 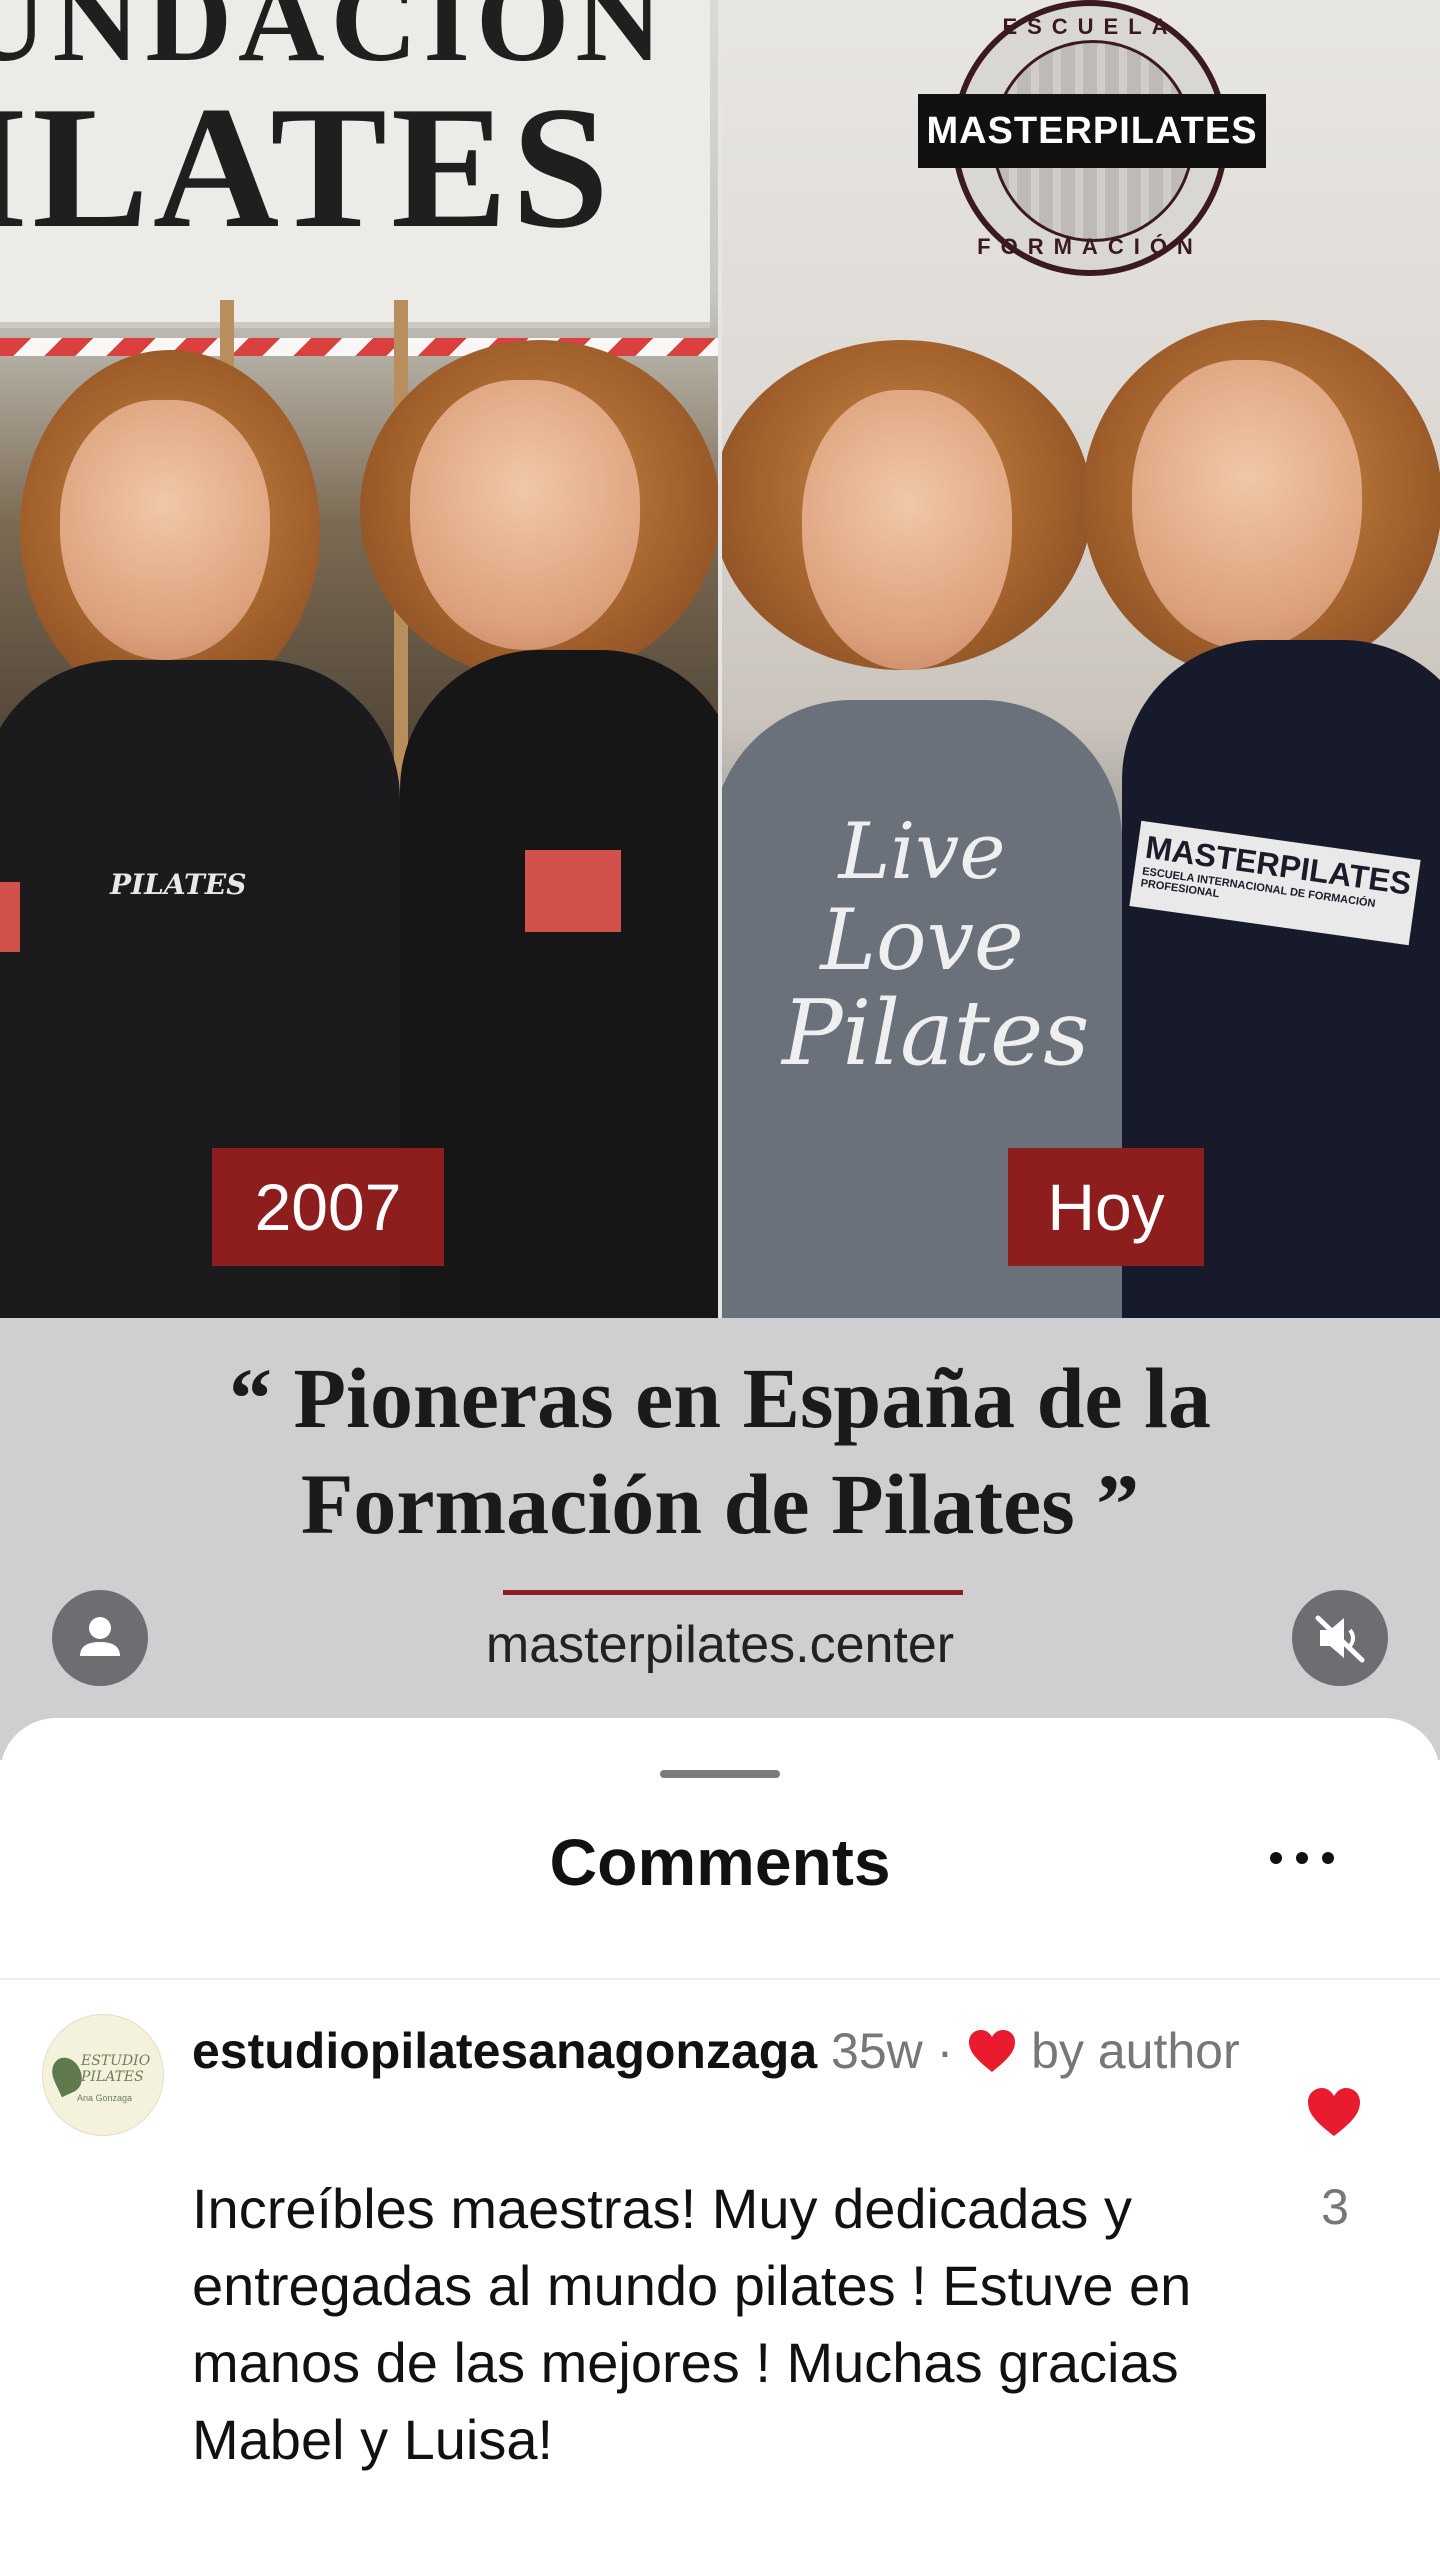 I want to click on avatar-subtext: Ana Gonzaga, so click(x=105, y=2098).